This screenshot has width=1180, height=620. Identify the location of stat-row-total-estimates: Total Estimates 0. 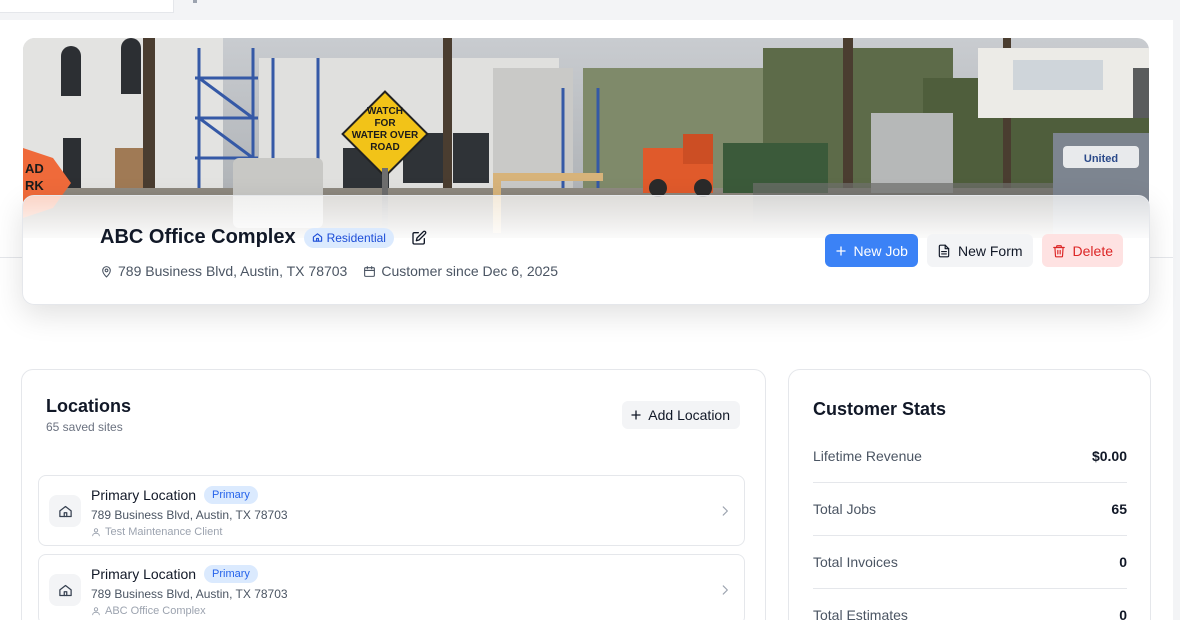
(970, 604).